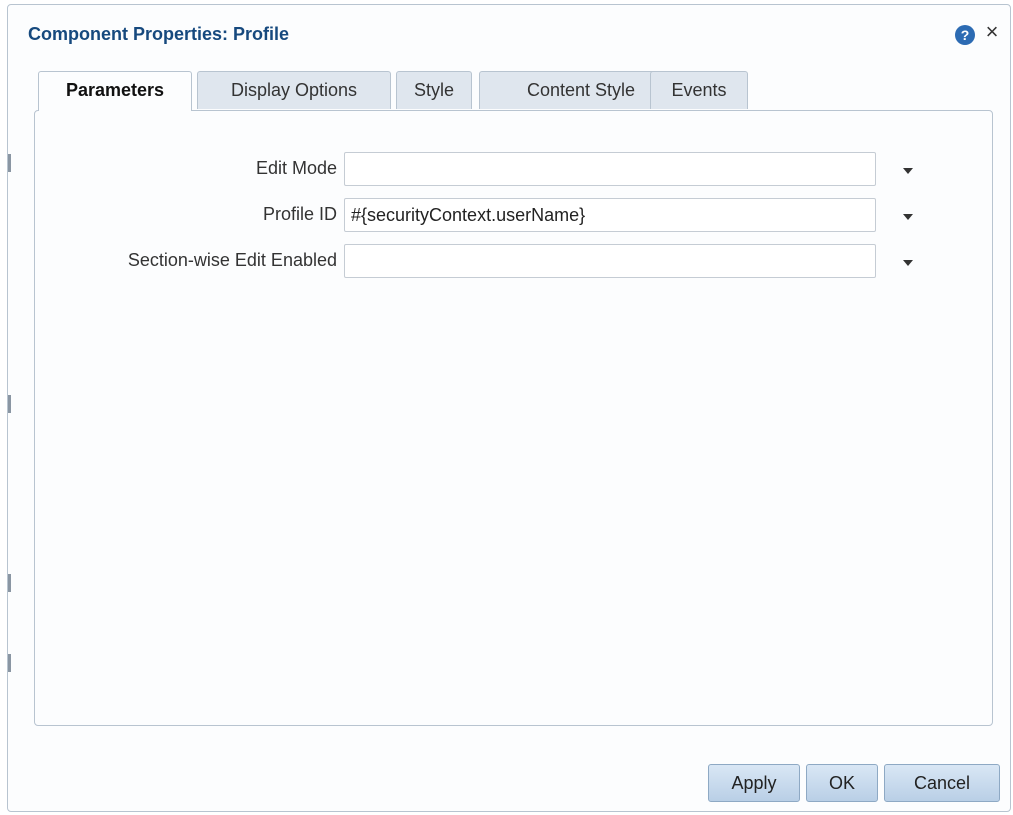  What do you see at coordinates (699, 90) in the screenshot?
I see `tab-events: Events` at bounding box center [699, 90].